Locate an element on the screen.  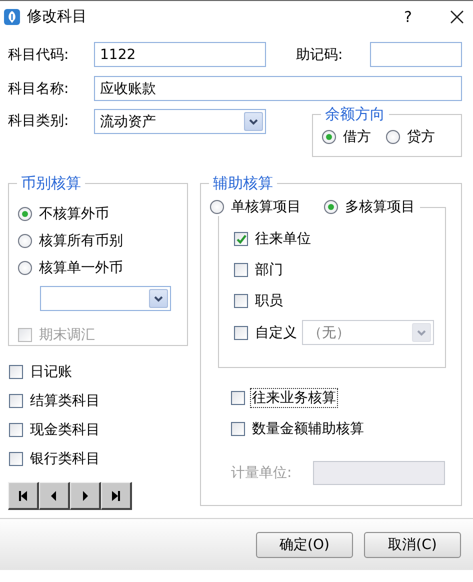
first-button is located at coordinates (23, 496).